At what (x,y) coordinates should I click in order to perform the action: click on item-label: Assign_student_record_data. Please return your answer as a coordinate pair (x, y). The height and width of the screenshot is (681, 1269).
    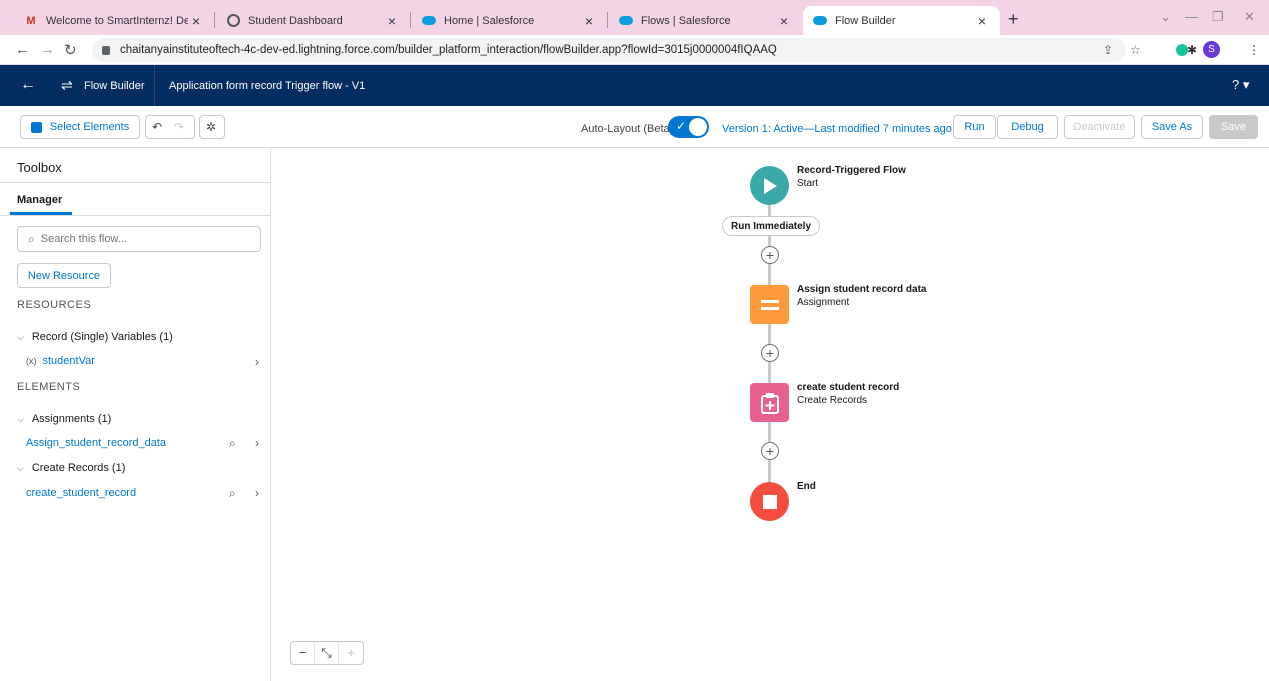
    Looking at the image, I should click on (96, 443).